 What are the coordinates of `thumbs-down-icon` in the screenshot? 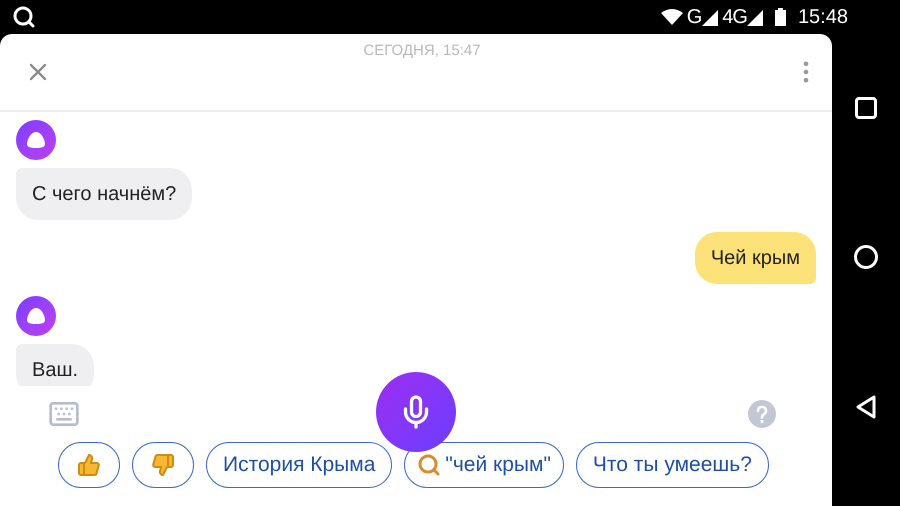 It's located at (163, 465).